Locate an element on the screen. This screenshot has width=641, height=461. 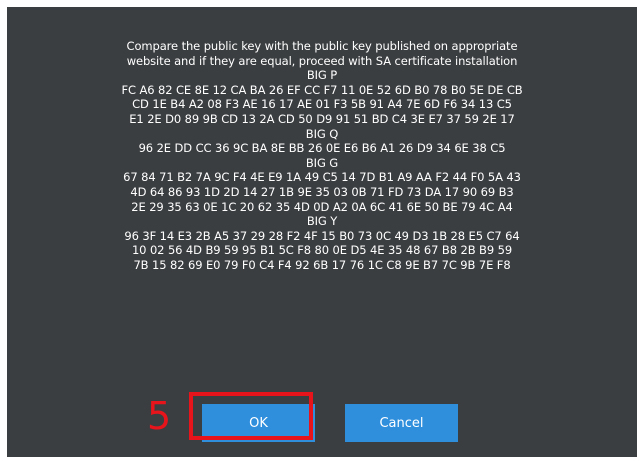
cancel-button: Cancel is located at coordinates (401, 423).